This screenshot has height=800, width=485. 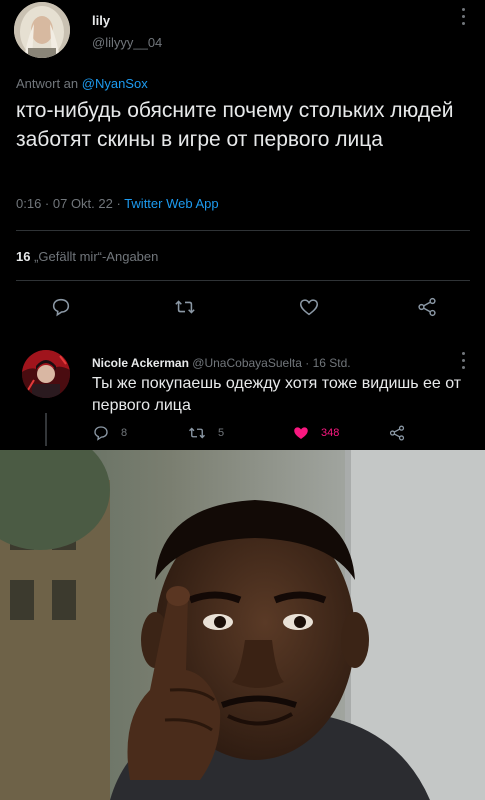 What do you see at coordinates (124, 433) in the screenshot?
I see `reply-count: 8` at bounding box center [124, 433].